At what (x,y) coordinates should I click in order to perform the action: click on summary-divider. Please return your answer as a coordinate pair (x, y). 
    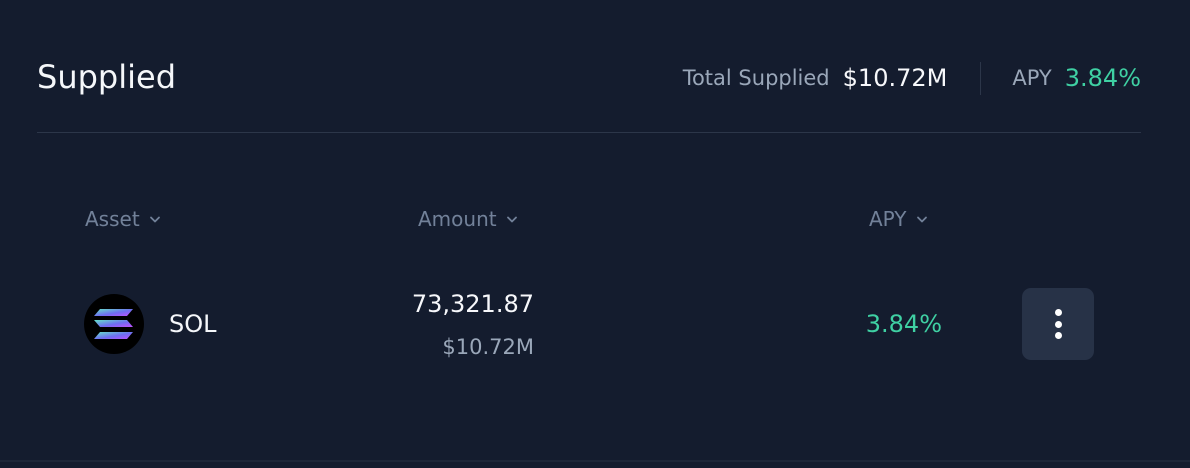
    Looking at the image, I should click on (981, 78).